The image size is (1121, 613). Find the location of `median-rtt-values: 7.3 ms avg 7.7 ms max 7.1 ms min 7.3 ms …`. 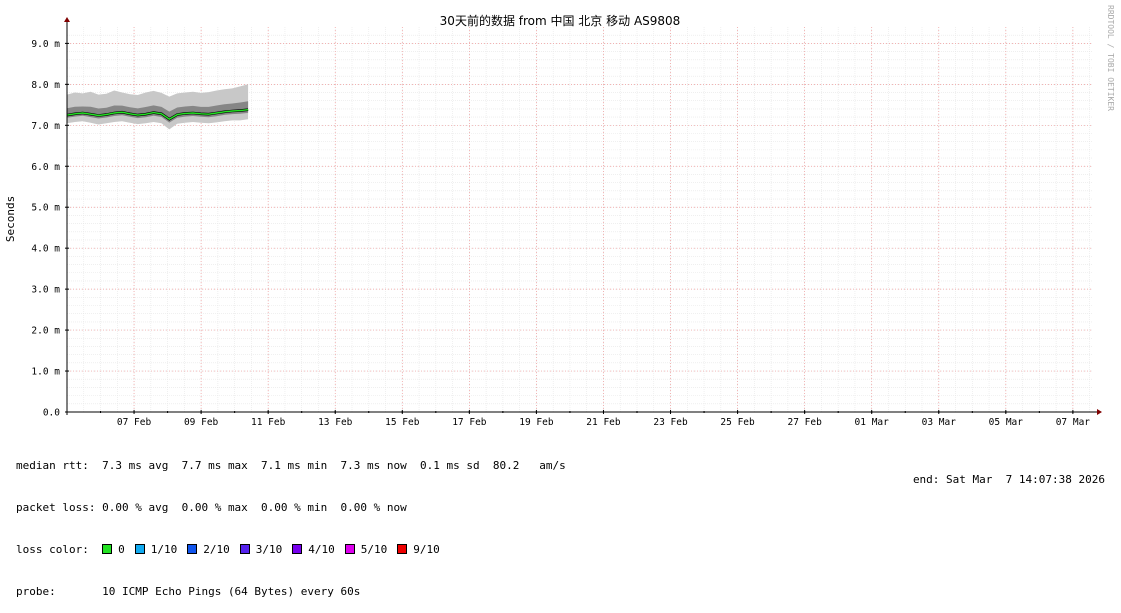

median-rtt-values: 7.3 ms avg 7.7 ms max 7.1 ms min 7.3 ms … is located at coordinates (334, 465).